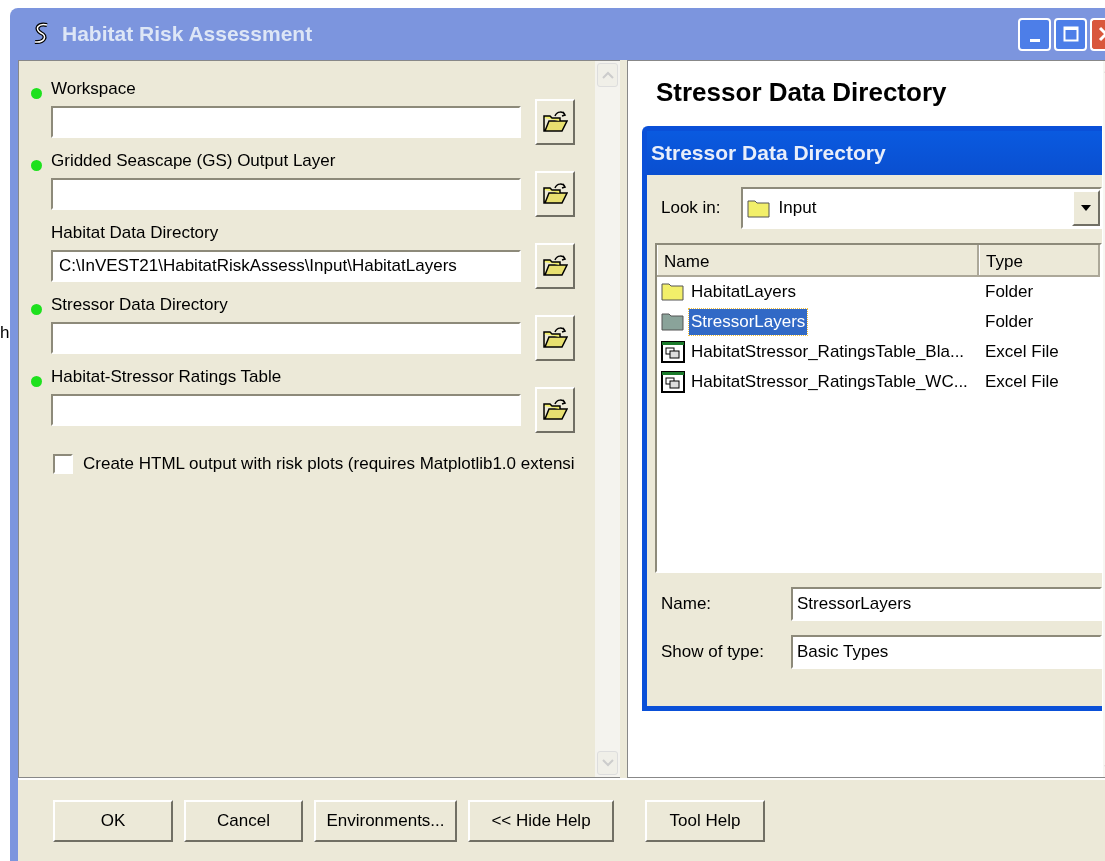 Image resolution: width=1105 pixels, height=861 pixels. What do you see at coordinates (607, 763) in the screenshot?
I see `scroll-down-icon` at bounding box center [607, 763].